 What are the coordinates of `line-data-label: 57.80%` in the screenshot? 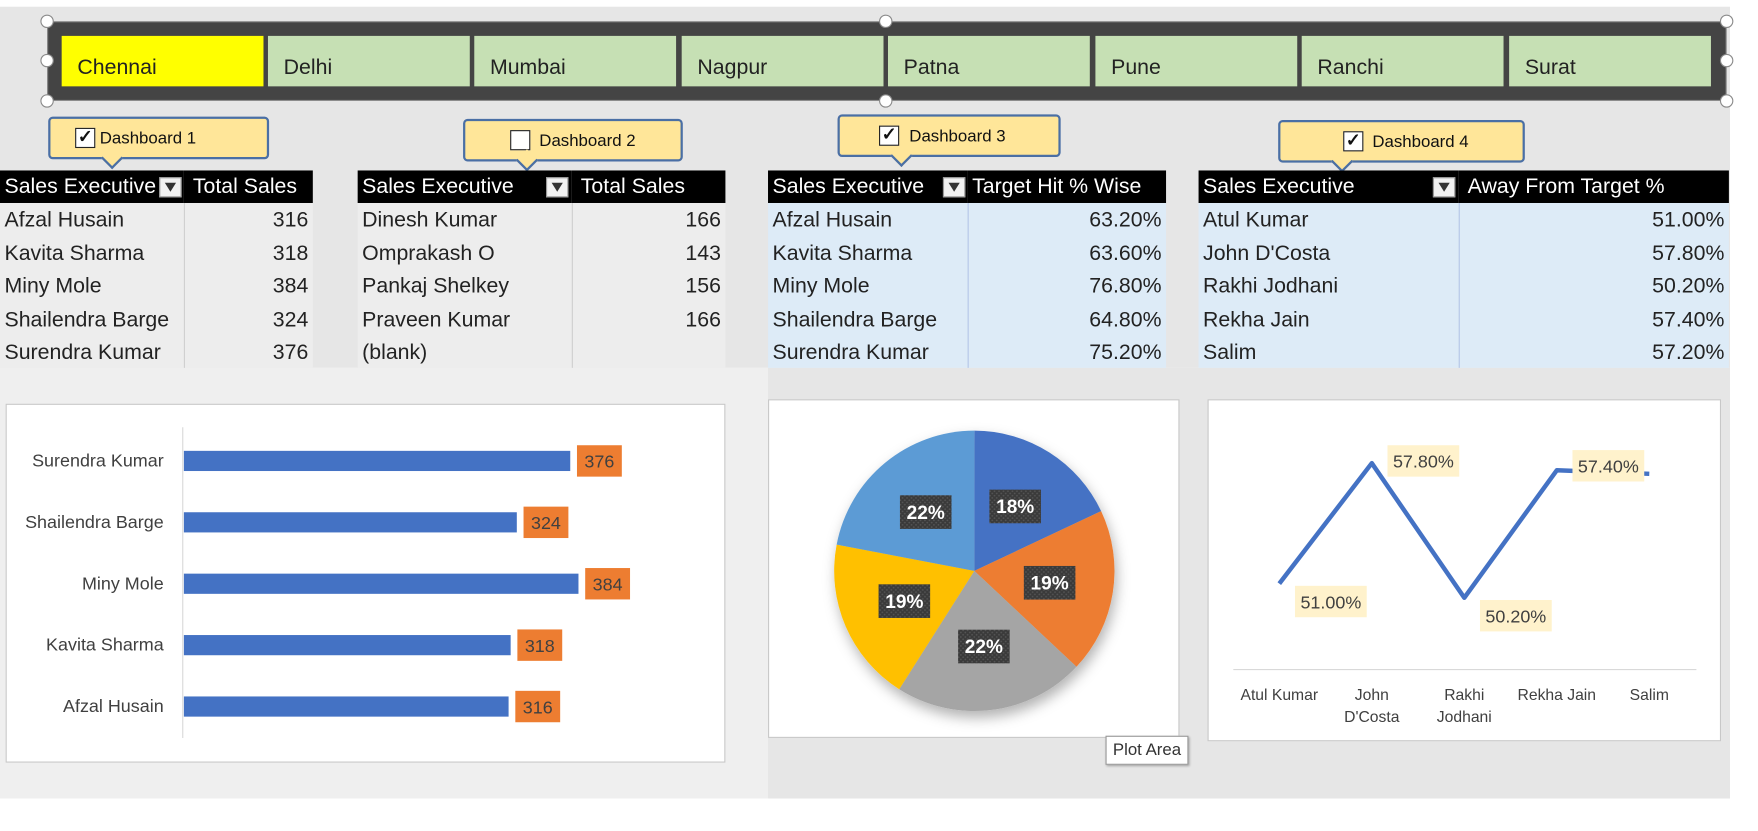 It's located at (1423, 462).